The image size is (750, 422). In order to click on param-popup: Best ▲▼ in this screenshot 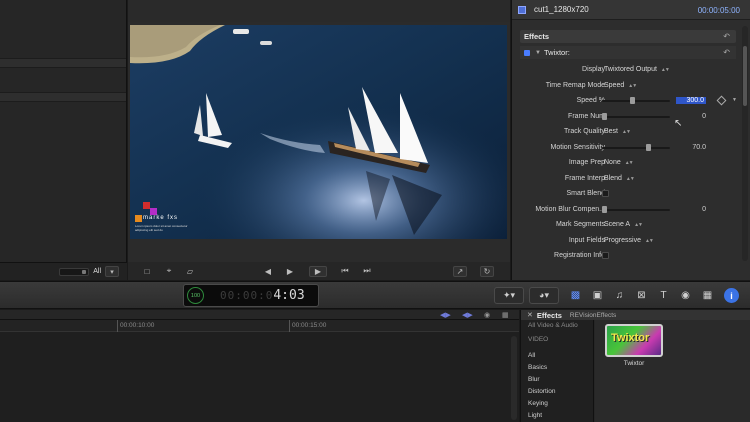, I will do `click(617, 131)`.